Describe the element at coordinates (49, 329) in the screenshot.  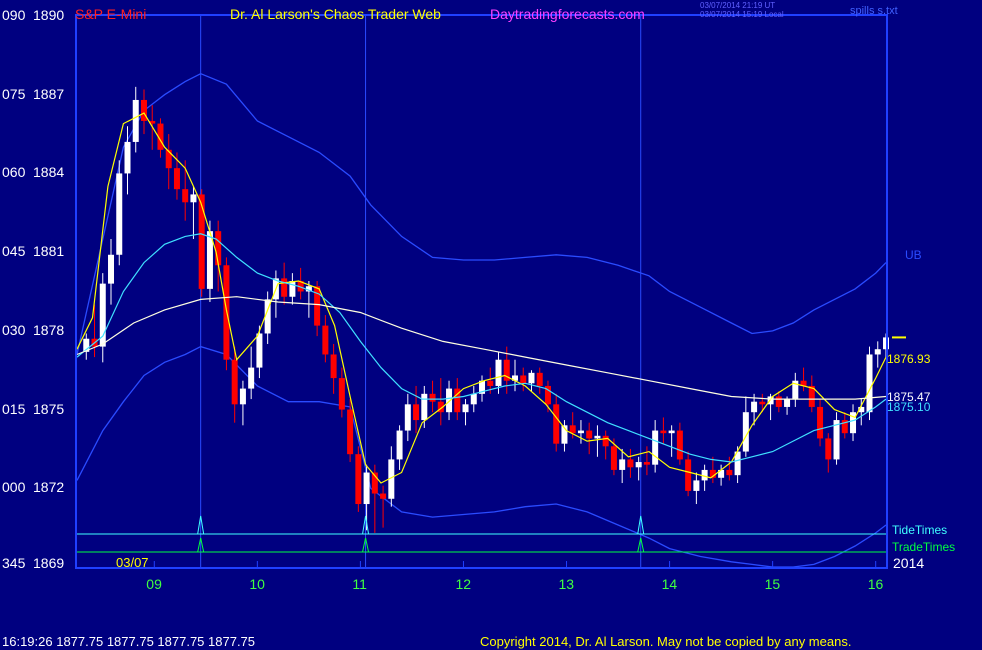
I see `y-tick-label-price: 1878` at that location.